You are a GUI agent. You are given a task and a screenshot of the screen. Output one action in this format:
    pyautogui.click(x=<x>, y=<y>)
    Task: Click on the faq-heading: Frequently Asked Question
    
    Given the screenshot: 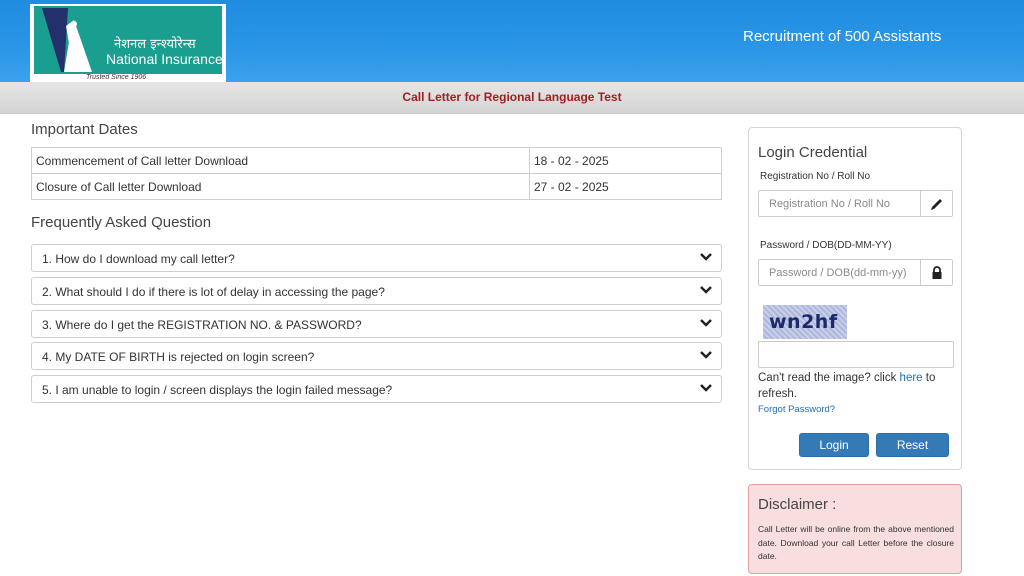 What is the action you would take?
    pyautogui.click(x=121, y=222)
    